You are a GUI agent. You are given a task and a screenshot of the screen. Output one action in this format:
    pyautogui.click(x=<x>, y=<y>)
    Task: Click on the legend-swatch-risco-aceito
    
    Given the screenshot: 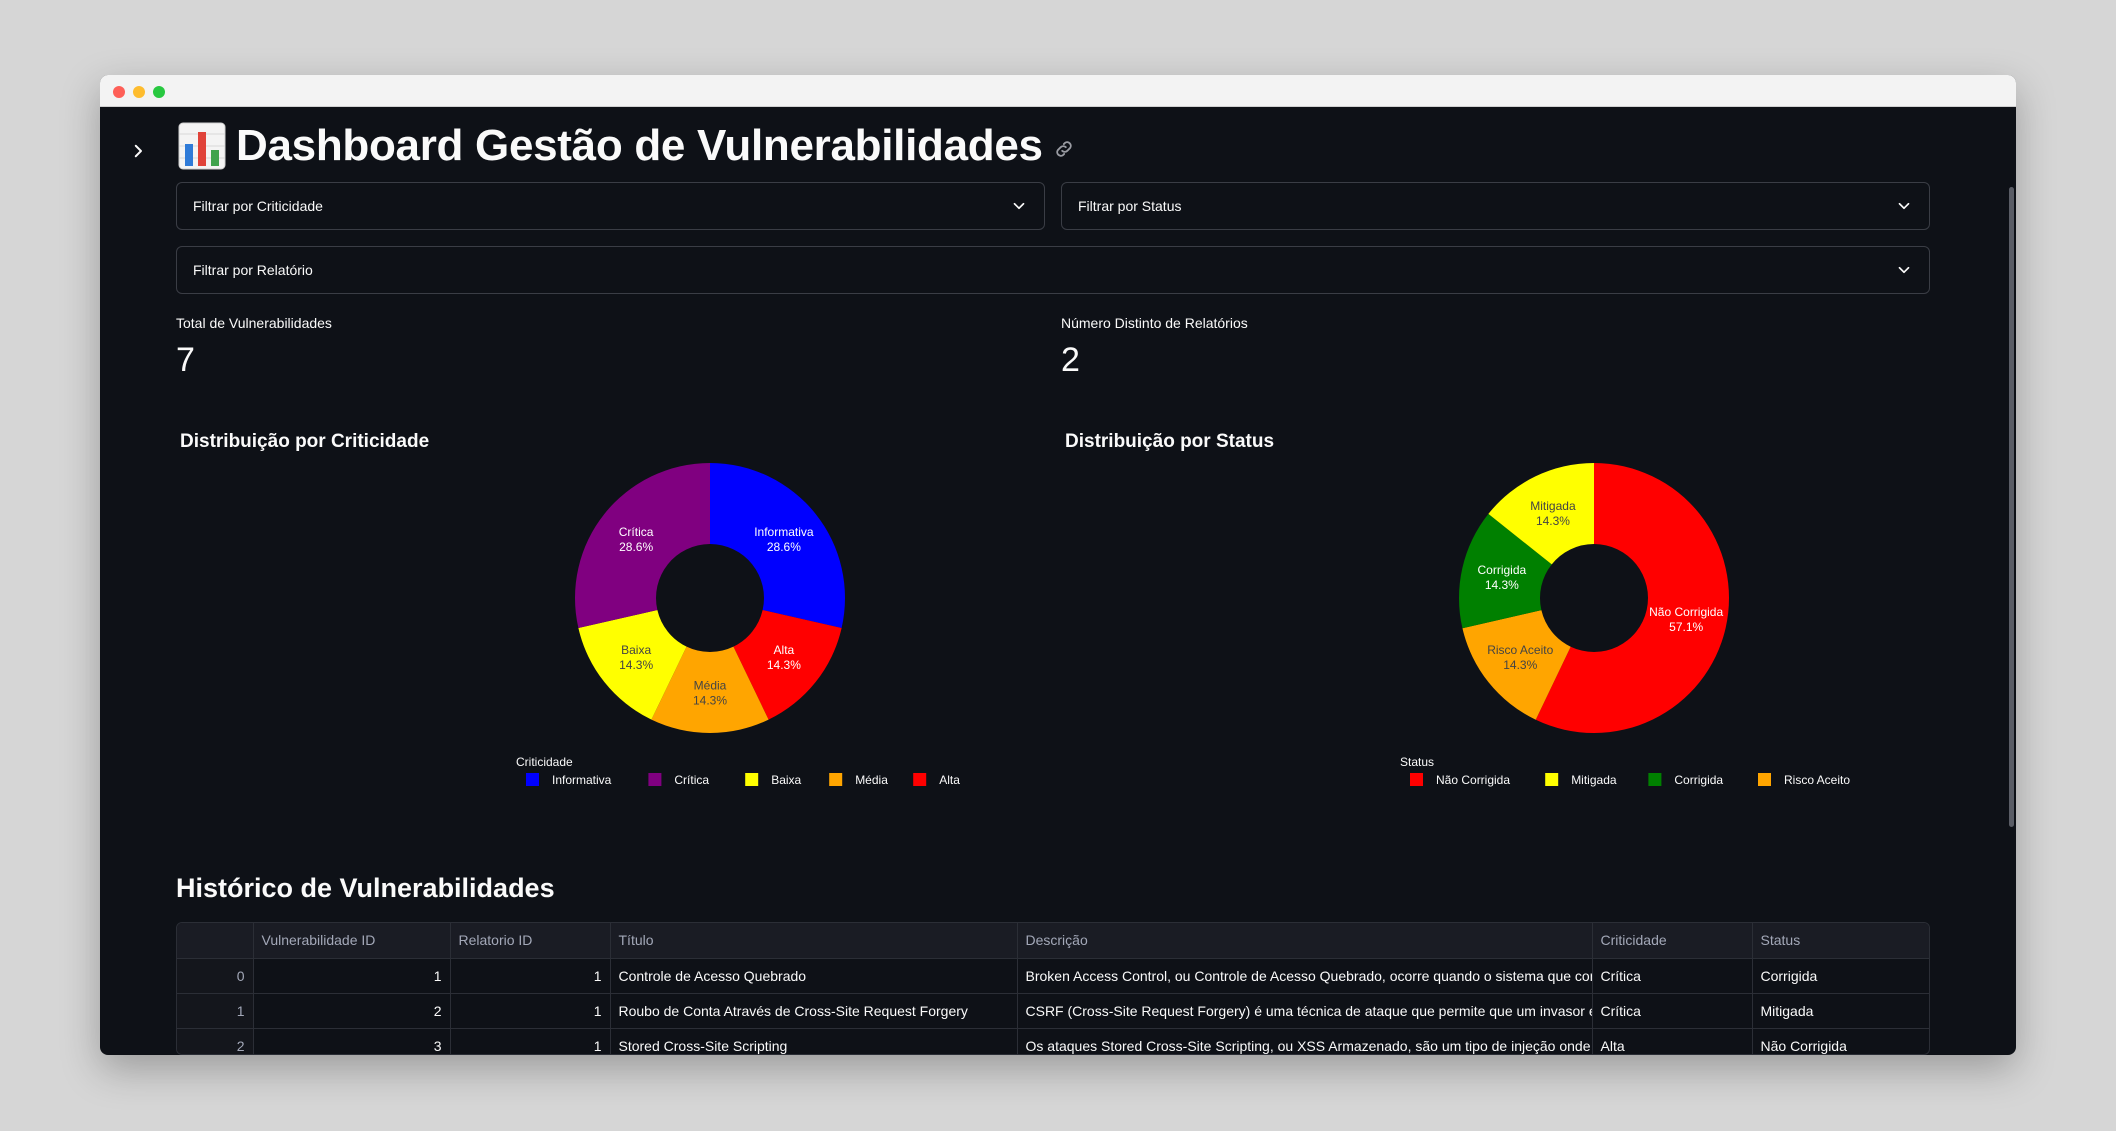 What is the action you would take?
    pyautogui.click(x=1764, y=779)
    